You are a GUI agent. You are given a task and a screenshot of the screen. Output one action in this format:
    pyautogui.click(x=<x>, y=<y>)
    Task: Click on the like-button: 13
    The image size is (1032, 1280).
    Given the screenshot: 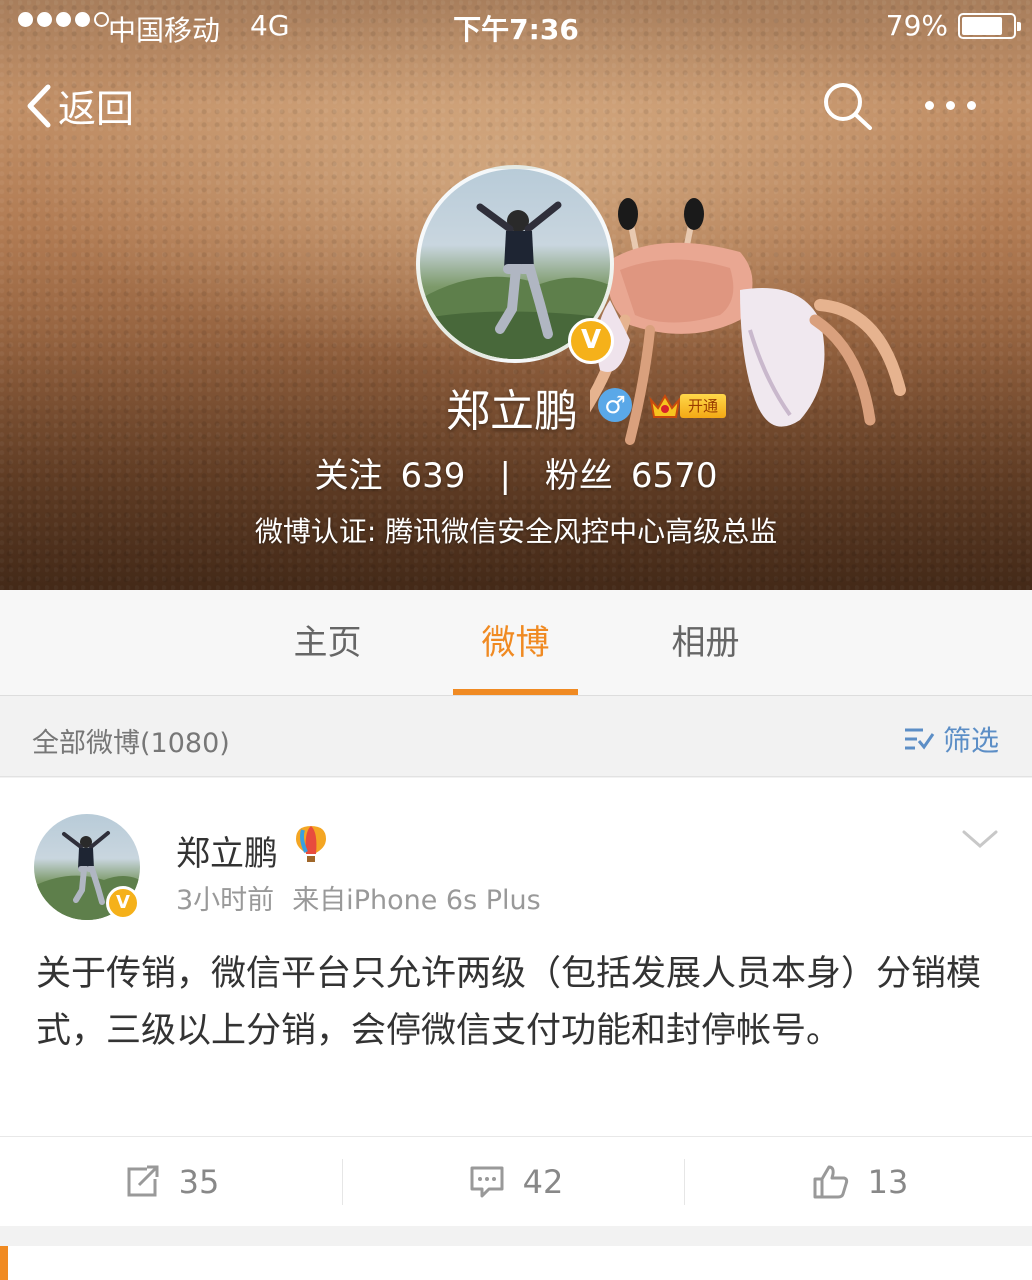 What is the action you would take?
    pyautogui.click(x=860, y=1182)
    